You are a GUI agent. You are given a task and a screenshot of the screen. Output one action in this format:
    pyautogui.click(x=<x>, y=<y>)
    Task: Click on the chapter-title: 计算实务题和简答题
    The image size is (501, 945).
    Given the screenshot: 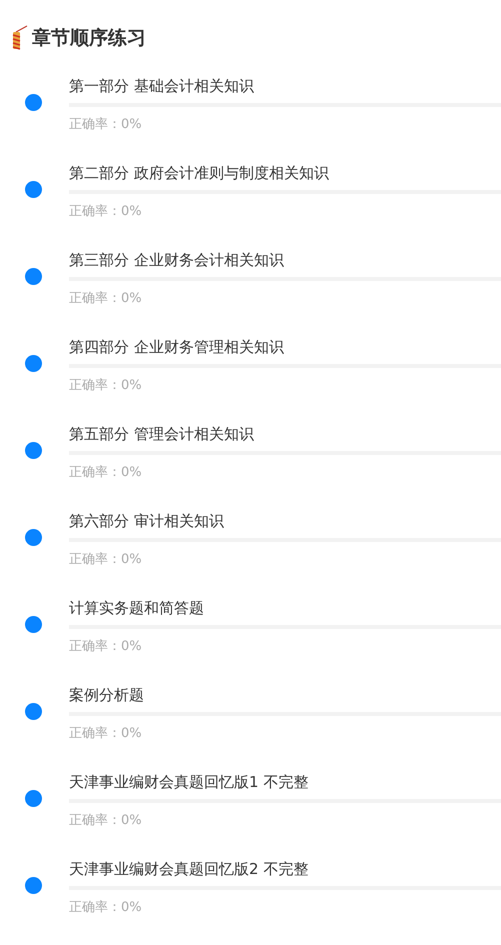 What is the action you would take?
    pyautogui.click(x=136, y=608)
    